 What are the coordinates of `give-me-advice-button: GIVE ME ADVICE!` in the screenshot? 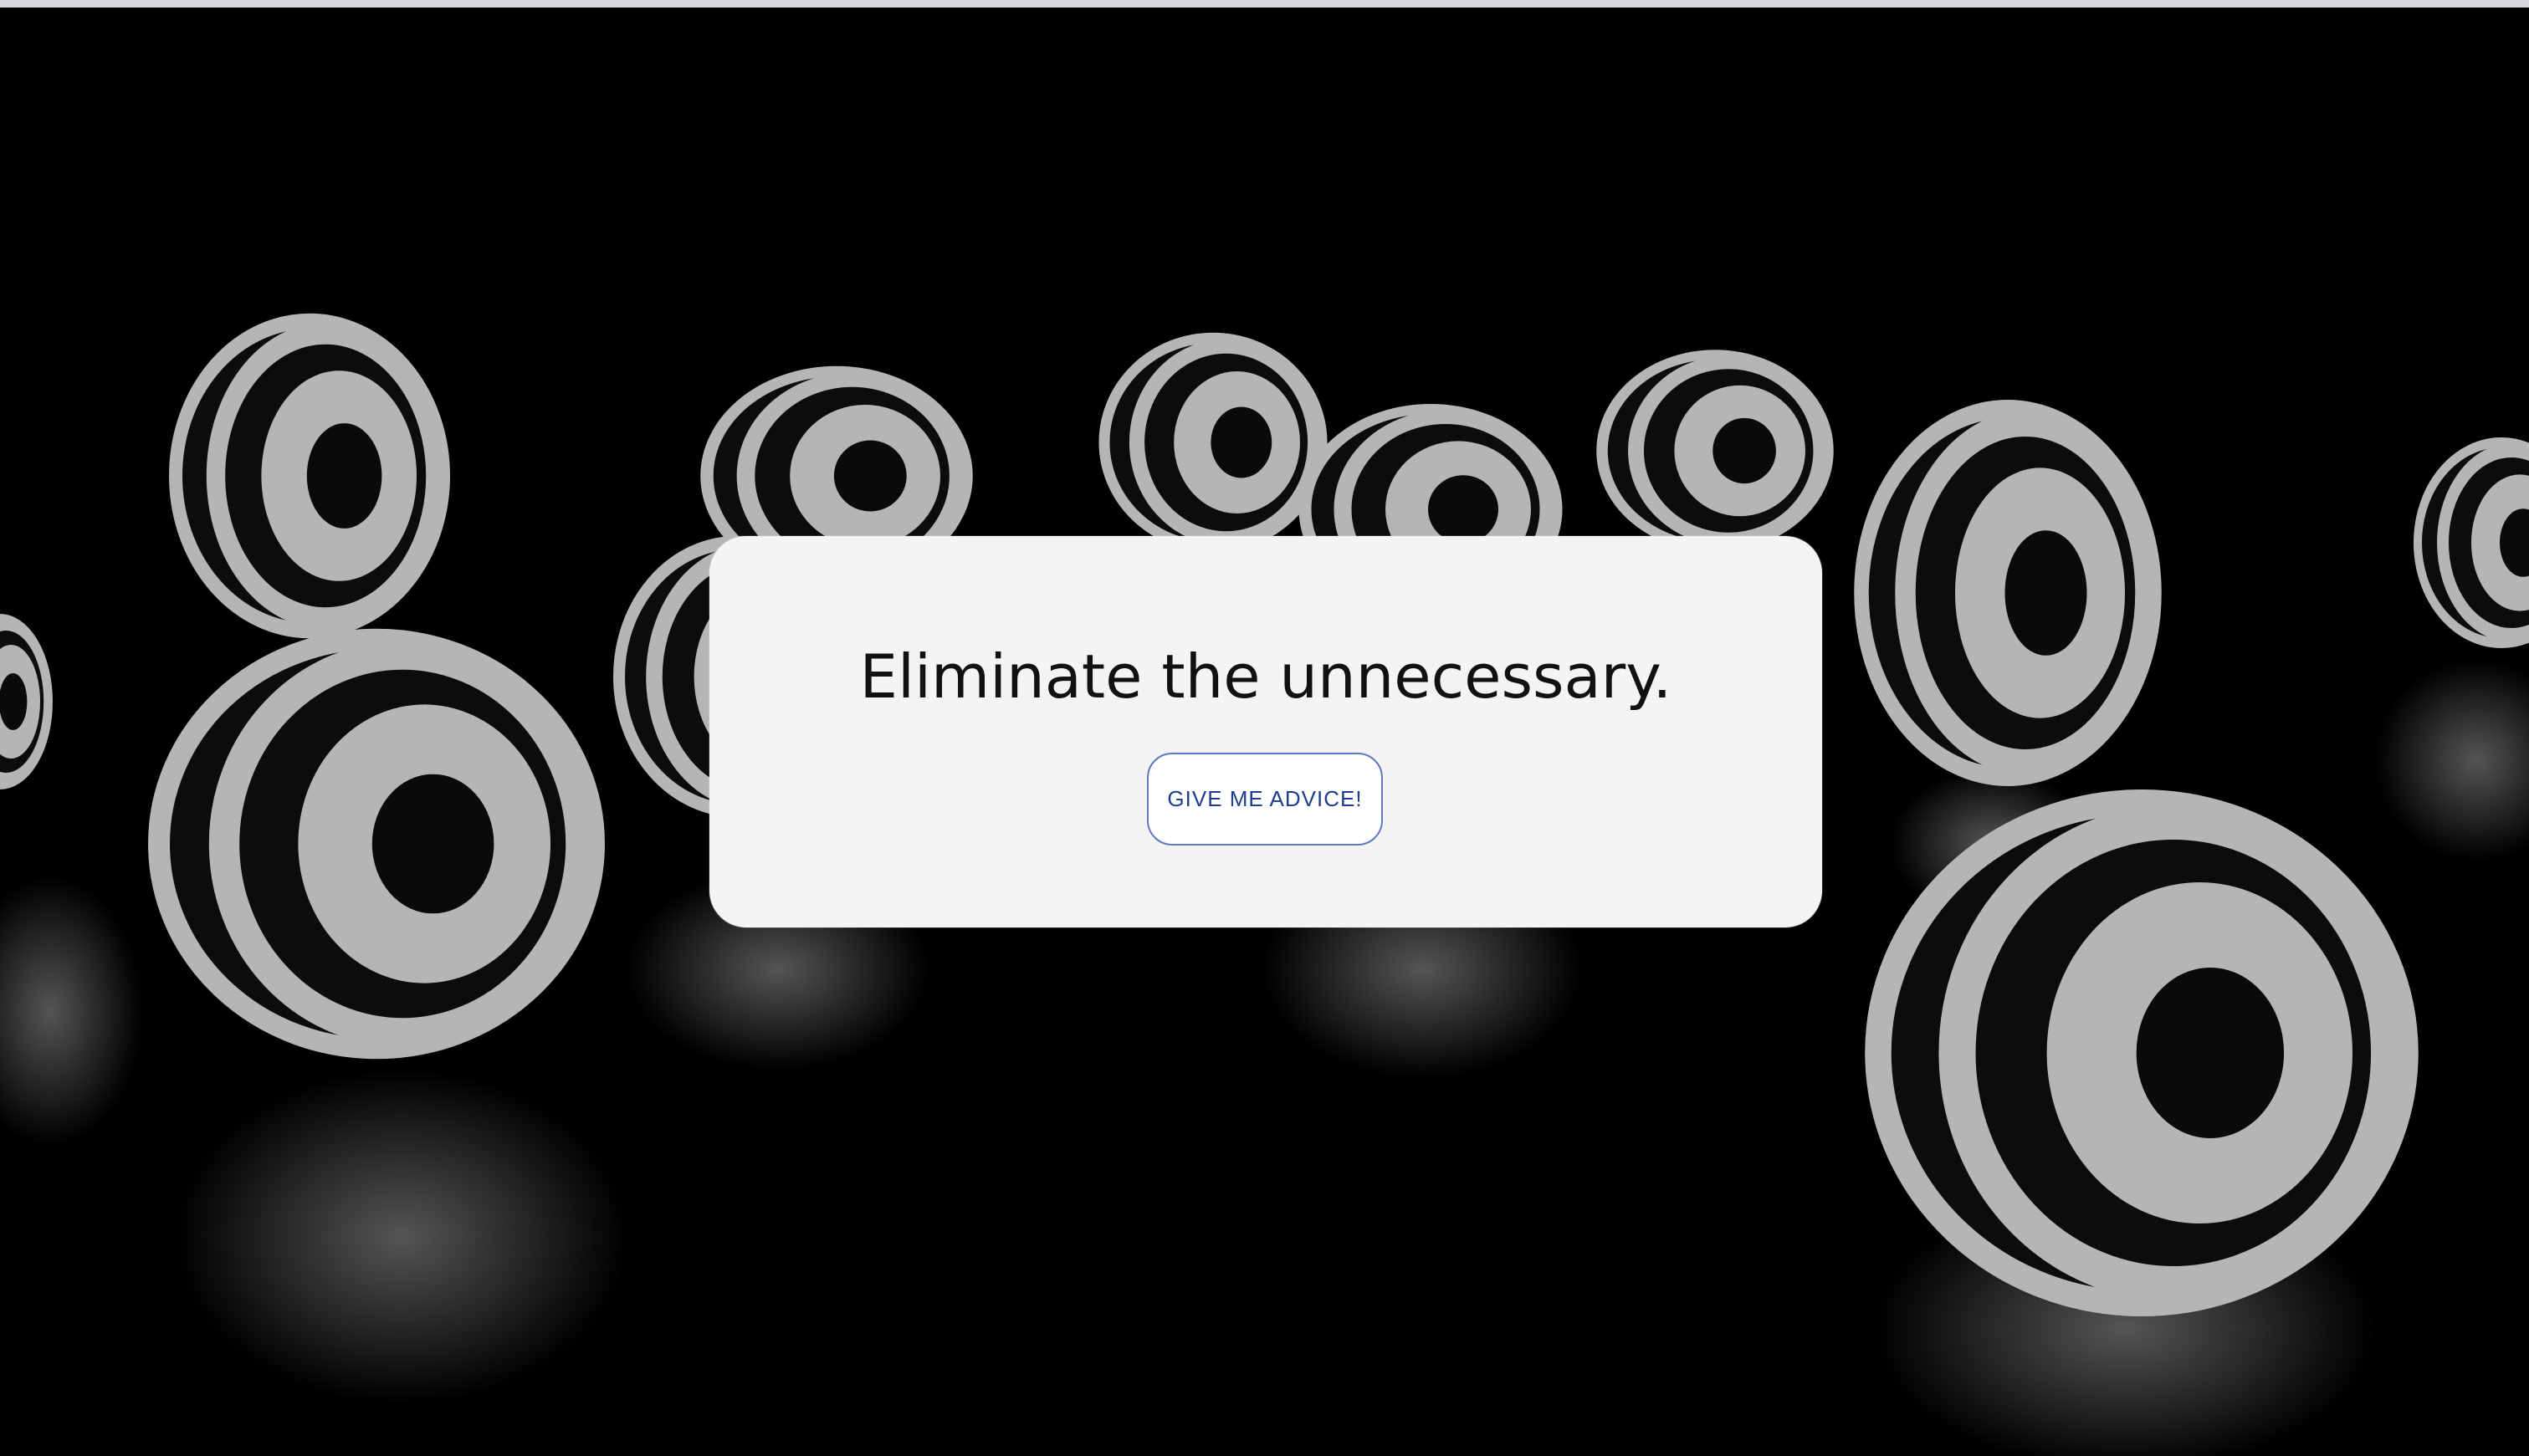 It's located at (1265, 799).